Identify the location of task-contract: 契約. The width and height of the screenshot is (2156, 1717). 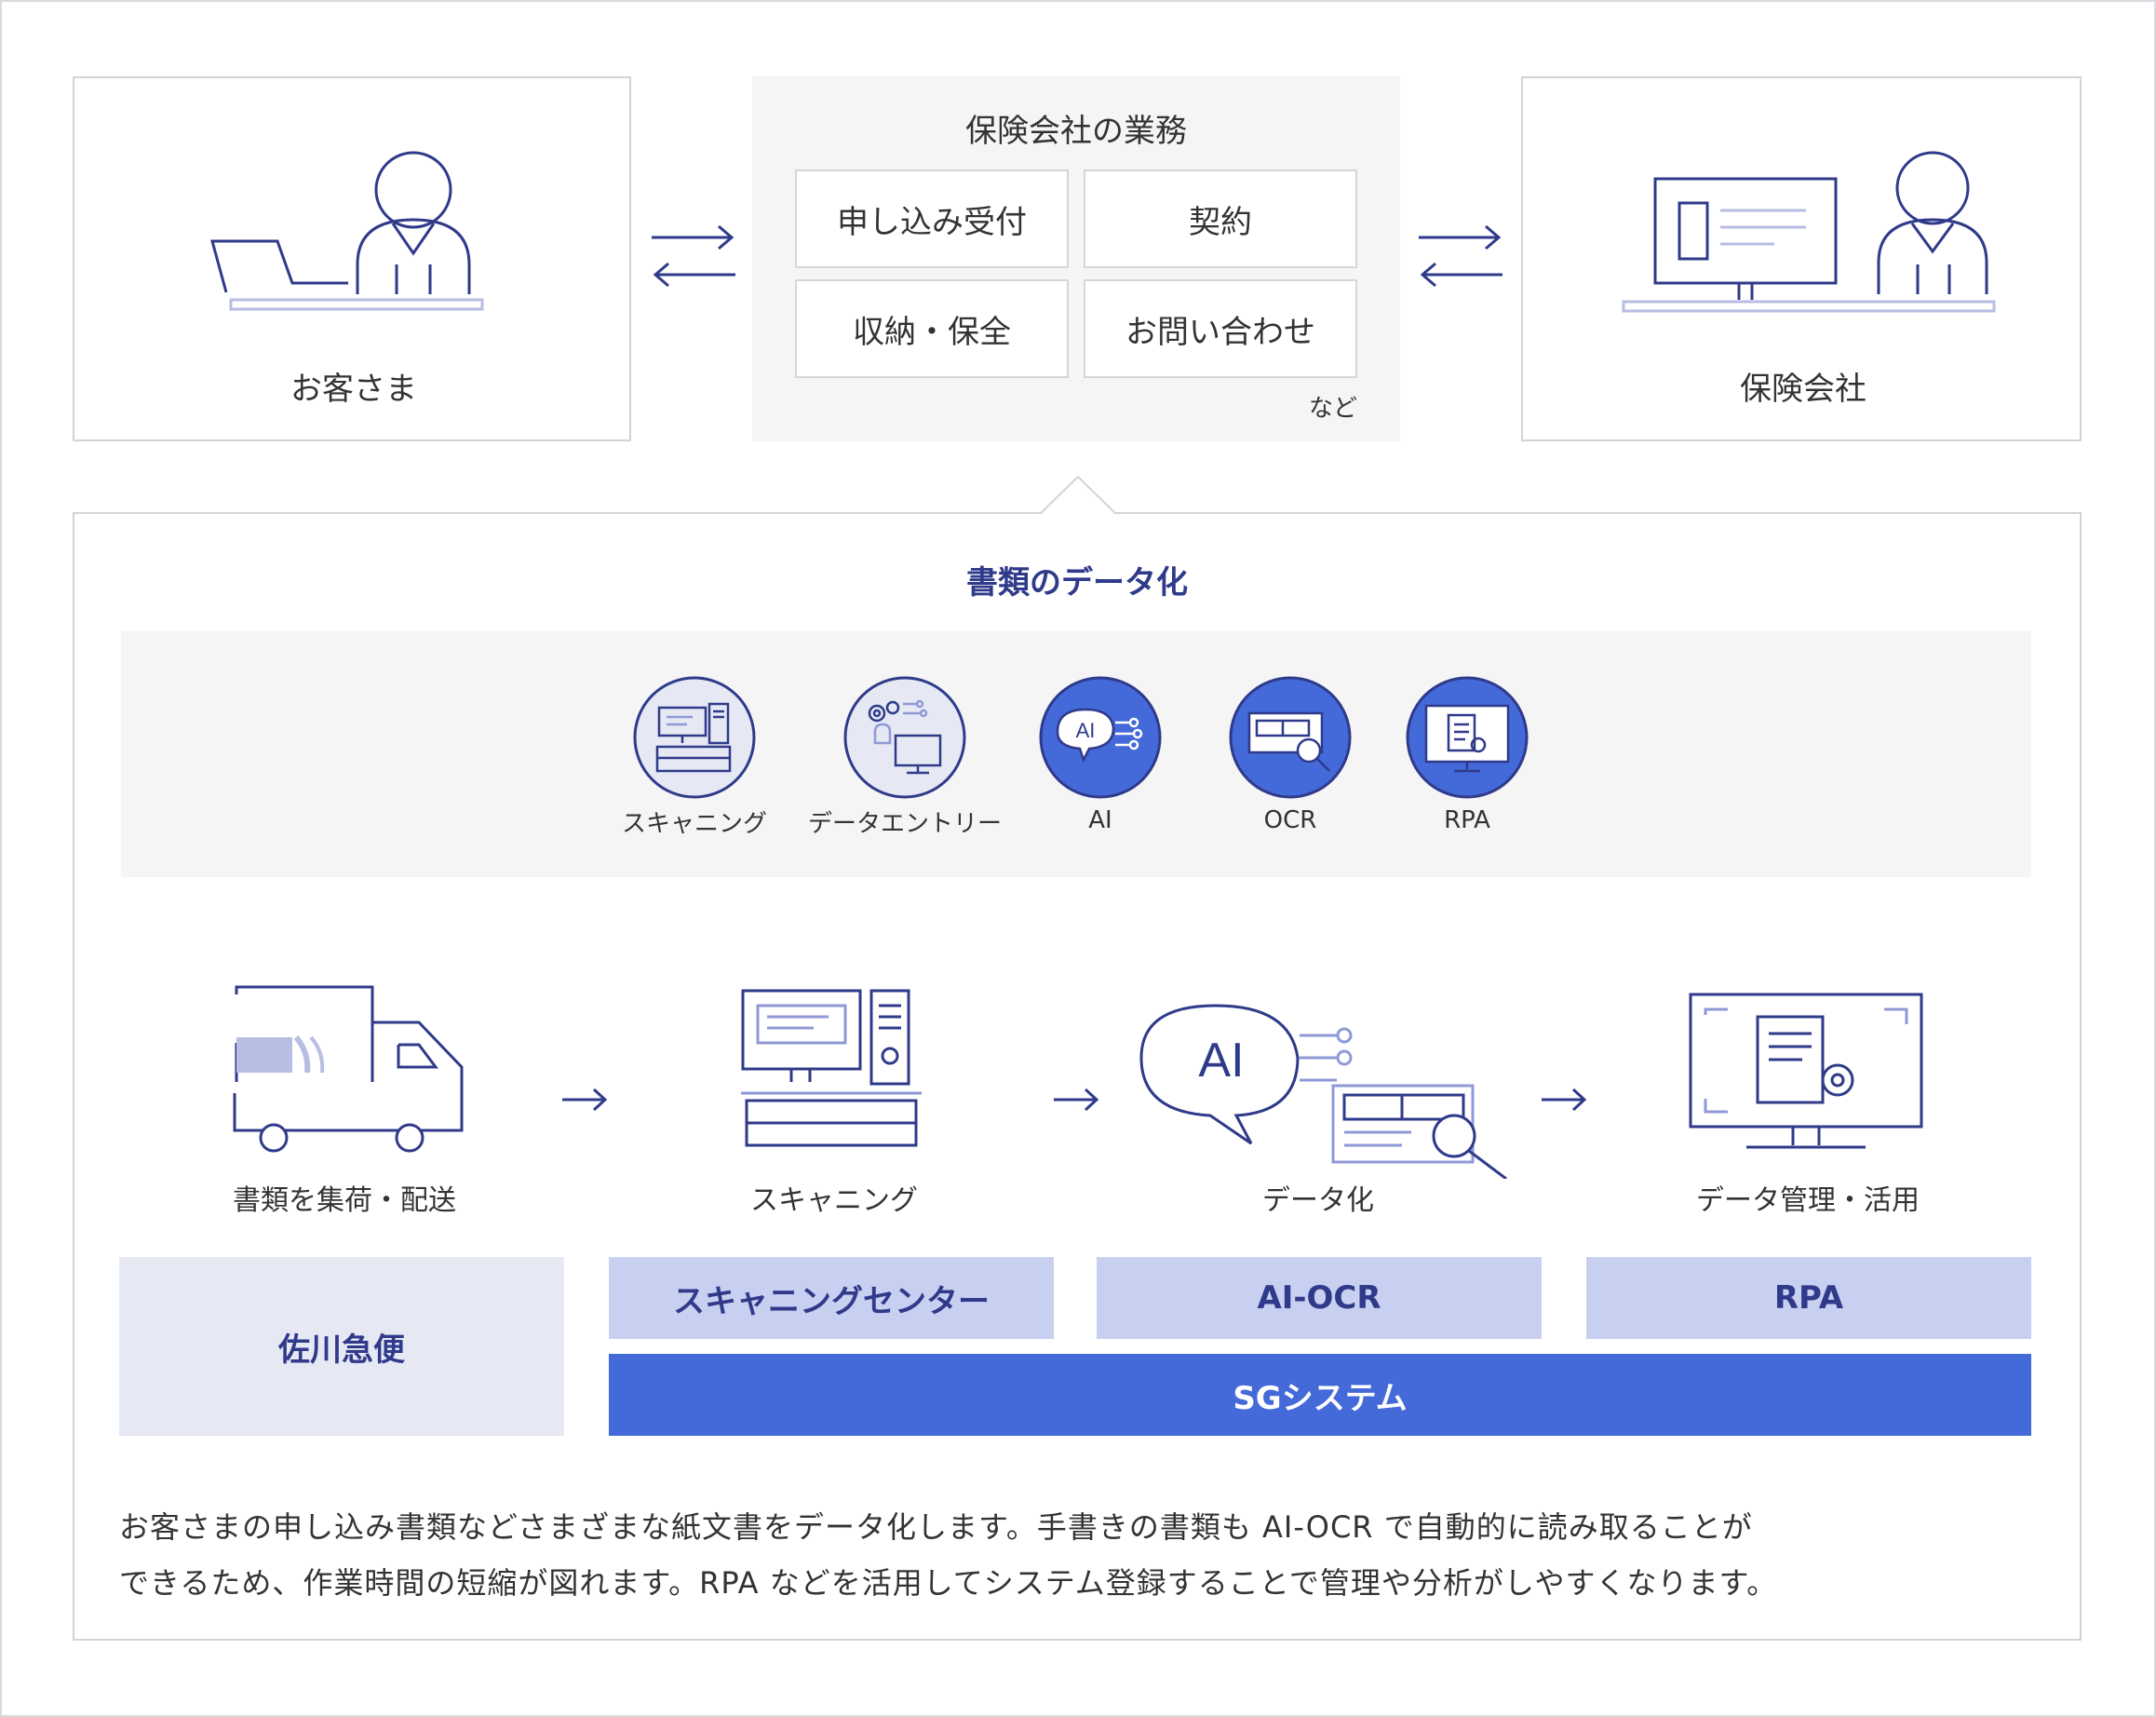
(1220, 218).